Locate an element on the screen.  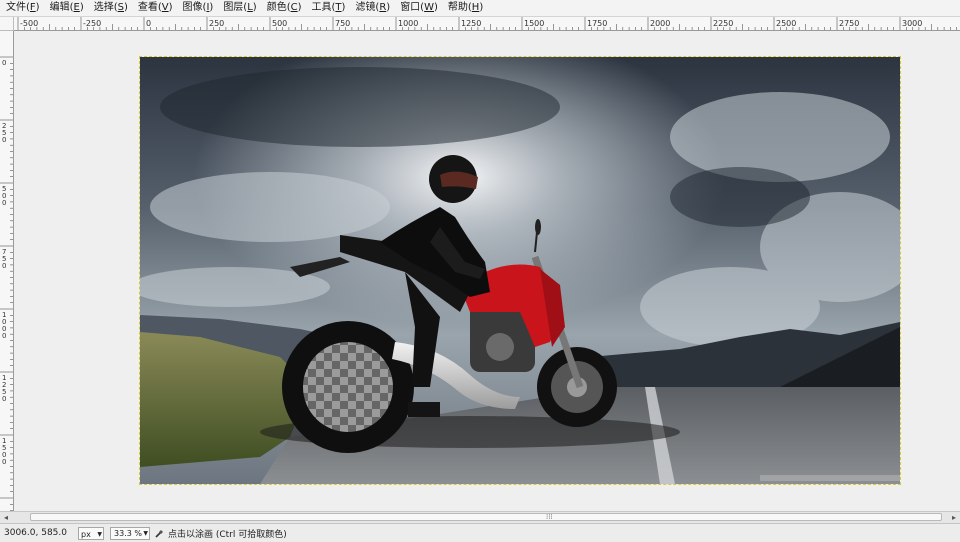
menu-item: 颜色(C) is located at coordinates (283, 8).